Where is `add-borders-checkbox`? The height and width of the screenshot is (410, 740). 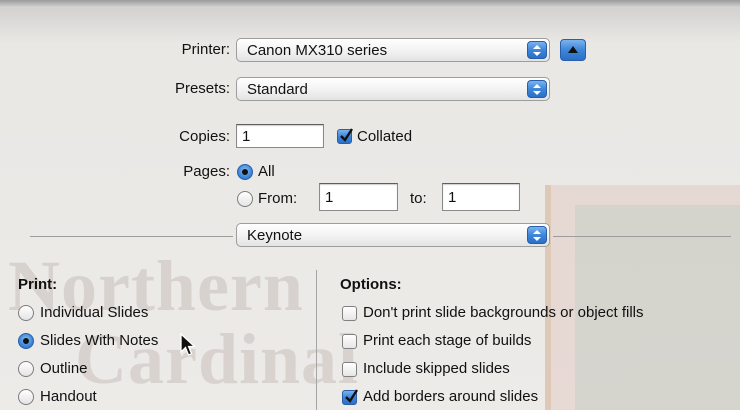
add-borders-checkbox is located at coordinates (350, 397).